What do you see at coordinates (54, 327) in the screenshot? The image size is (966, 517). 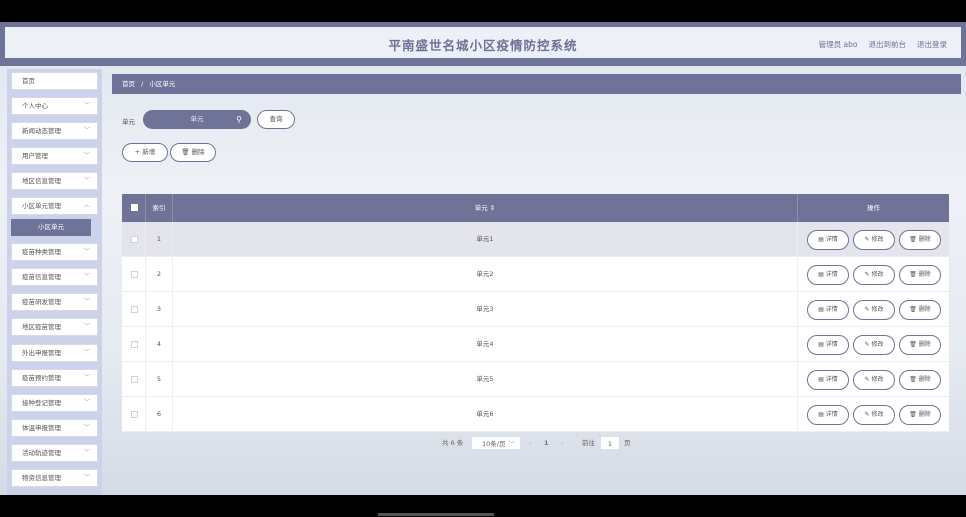 I see `sidebar-item-region-vaccine: 地区疫苗管理 ﹀` at bounding box center [54, 327].